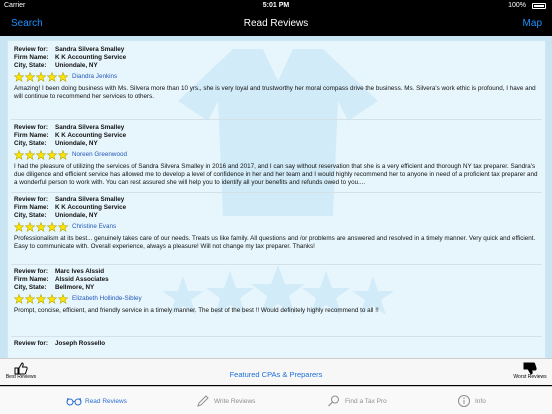 The image size is (552, 414). I want to click on tab-info: Info, so click(477, 402).